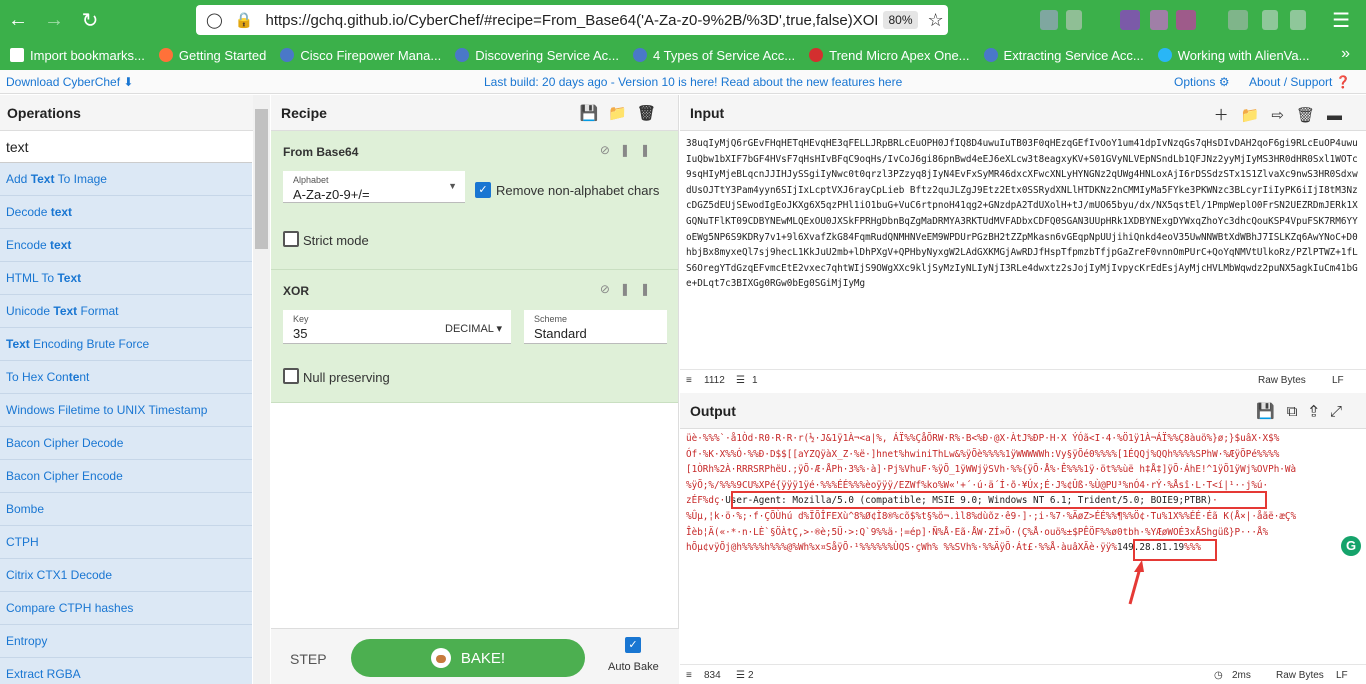 The height and width of the screenshot is (684, 1366). I want to click on add-tab-icon: ＋, so click(1227, 115).